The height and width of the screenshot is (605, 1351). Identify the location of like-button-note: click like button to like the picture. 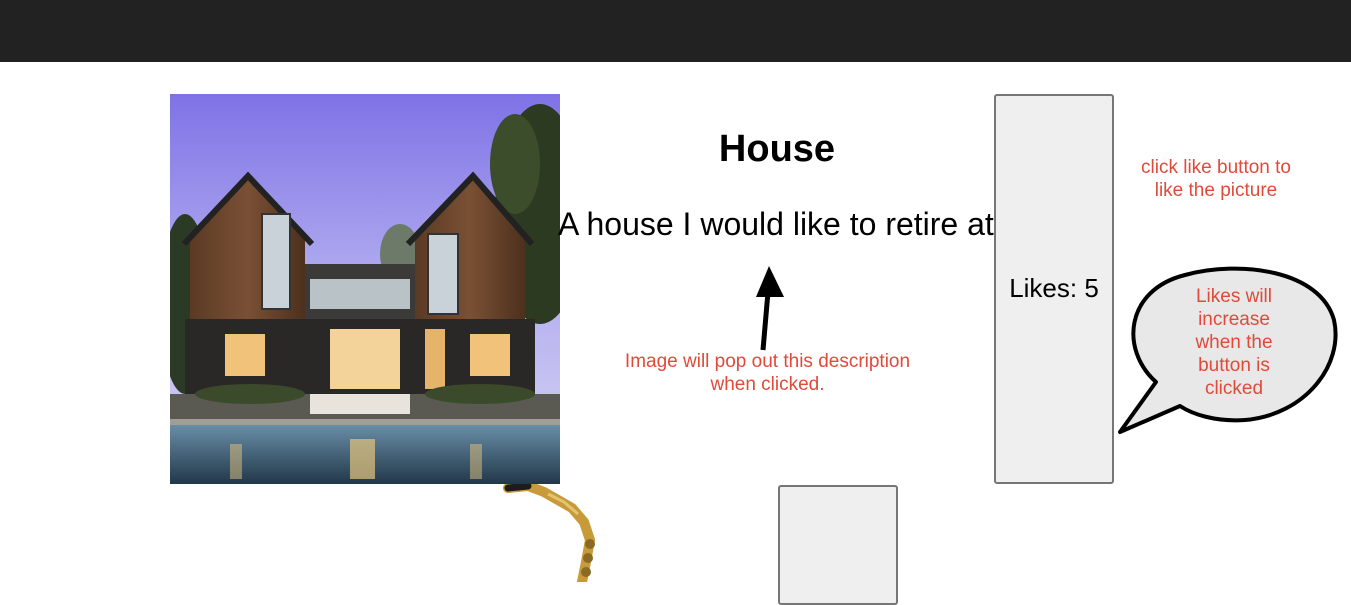
(1216, 179).